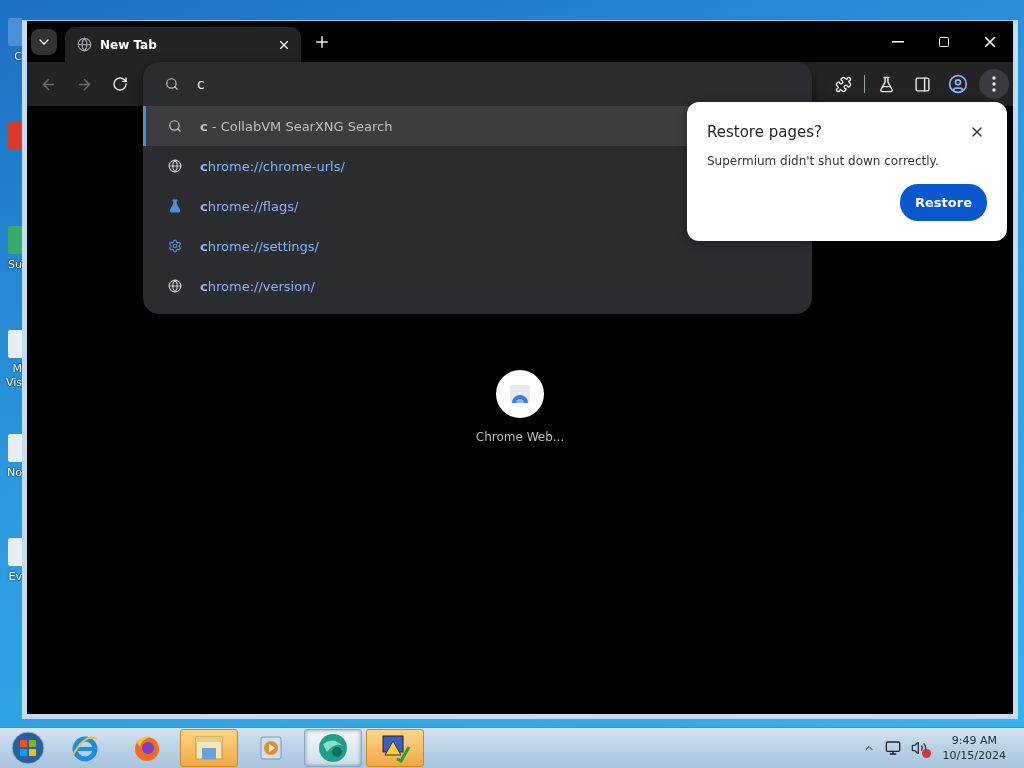  What do you see at coordinates (926, 753) in the screenshot?
I see `mute-icon` at bounding box center [926, 753].